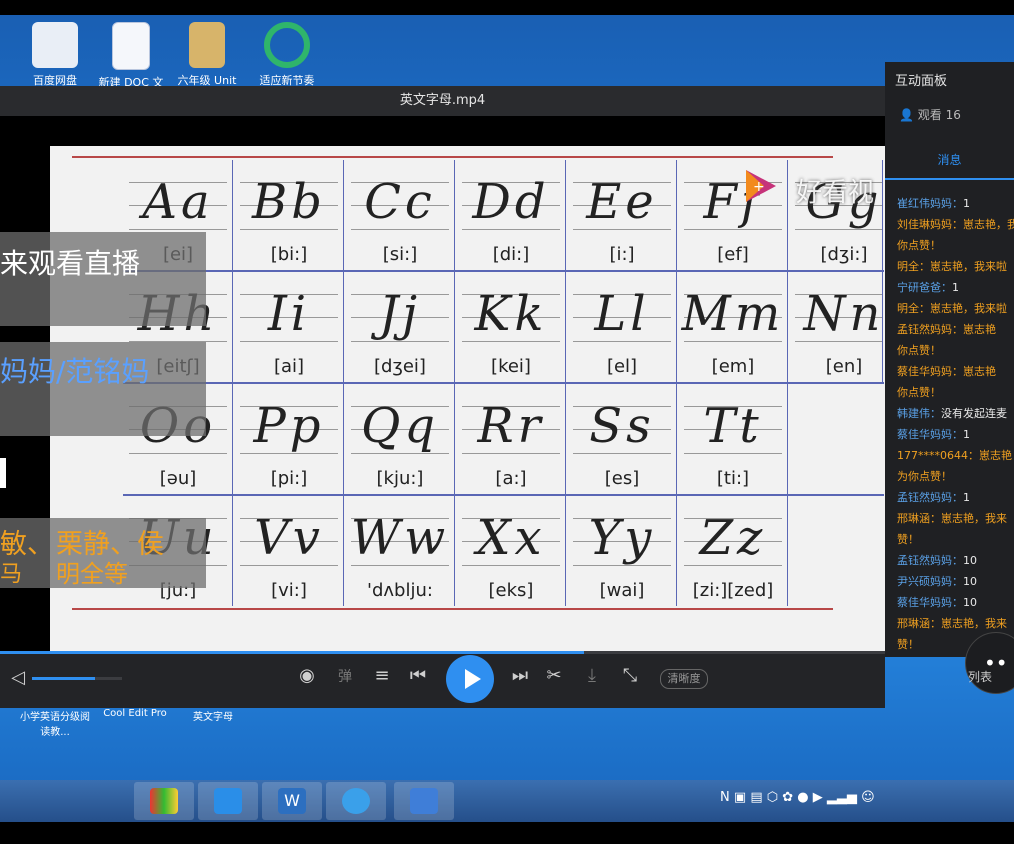  What do you see at coordinates (803, 797) in the screenshot?
I see `tray-icon-wechat: ●` at bounding box center [803, 797].